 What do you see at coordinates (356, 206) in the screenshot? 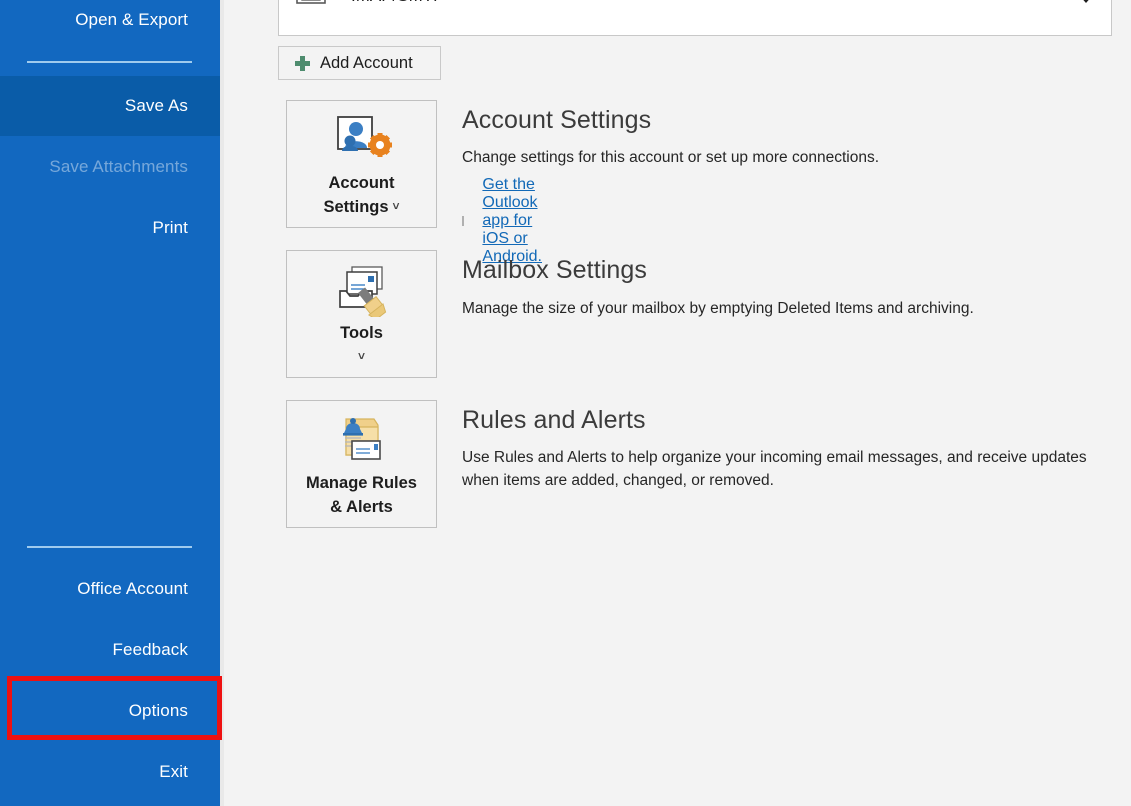
I see `tile-label-line2: Settings` at bounding box center [356, 206].